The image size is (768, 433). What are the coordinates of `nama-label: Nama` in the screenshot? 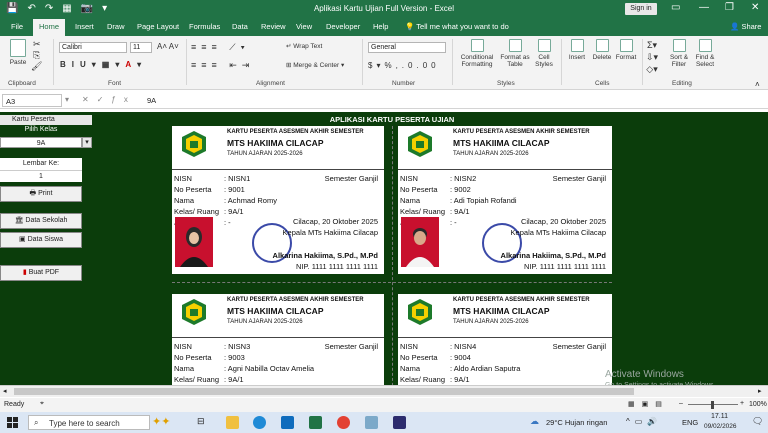 It's located at (410, 368).